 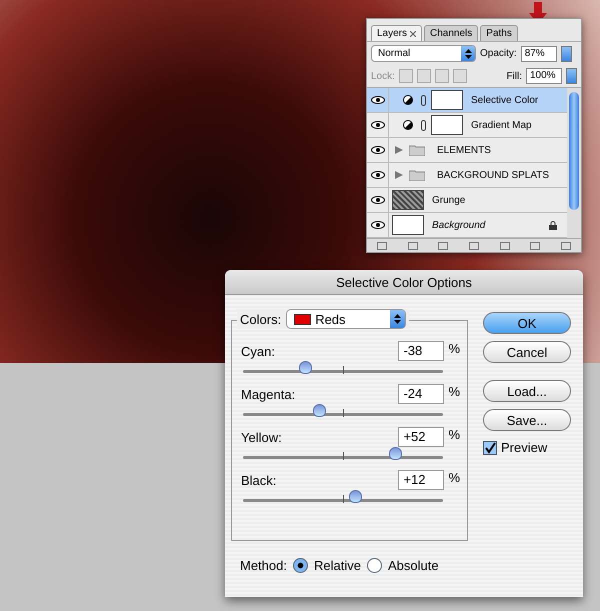 I want to click on lock-label: Lock:, so click(x=383, y=76).